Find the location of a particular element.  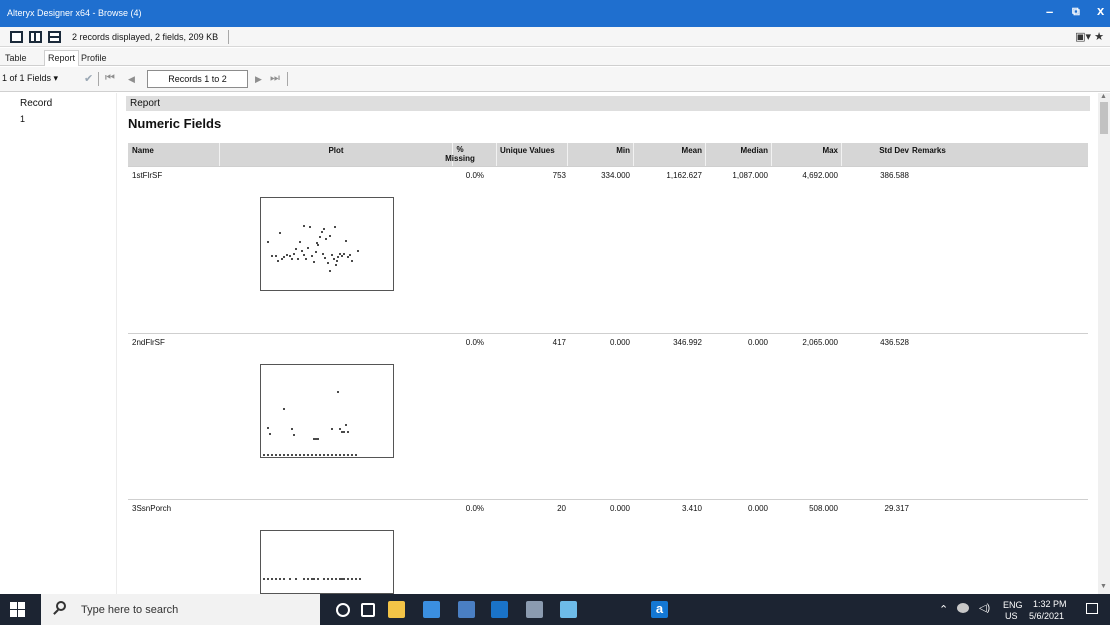

last-record-icon: ⏭ is located at coordinates (275, 78).